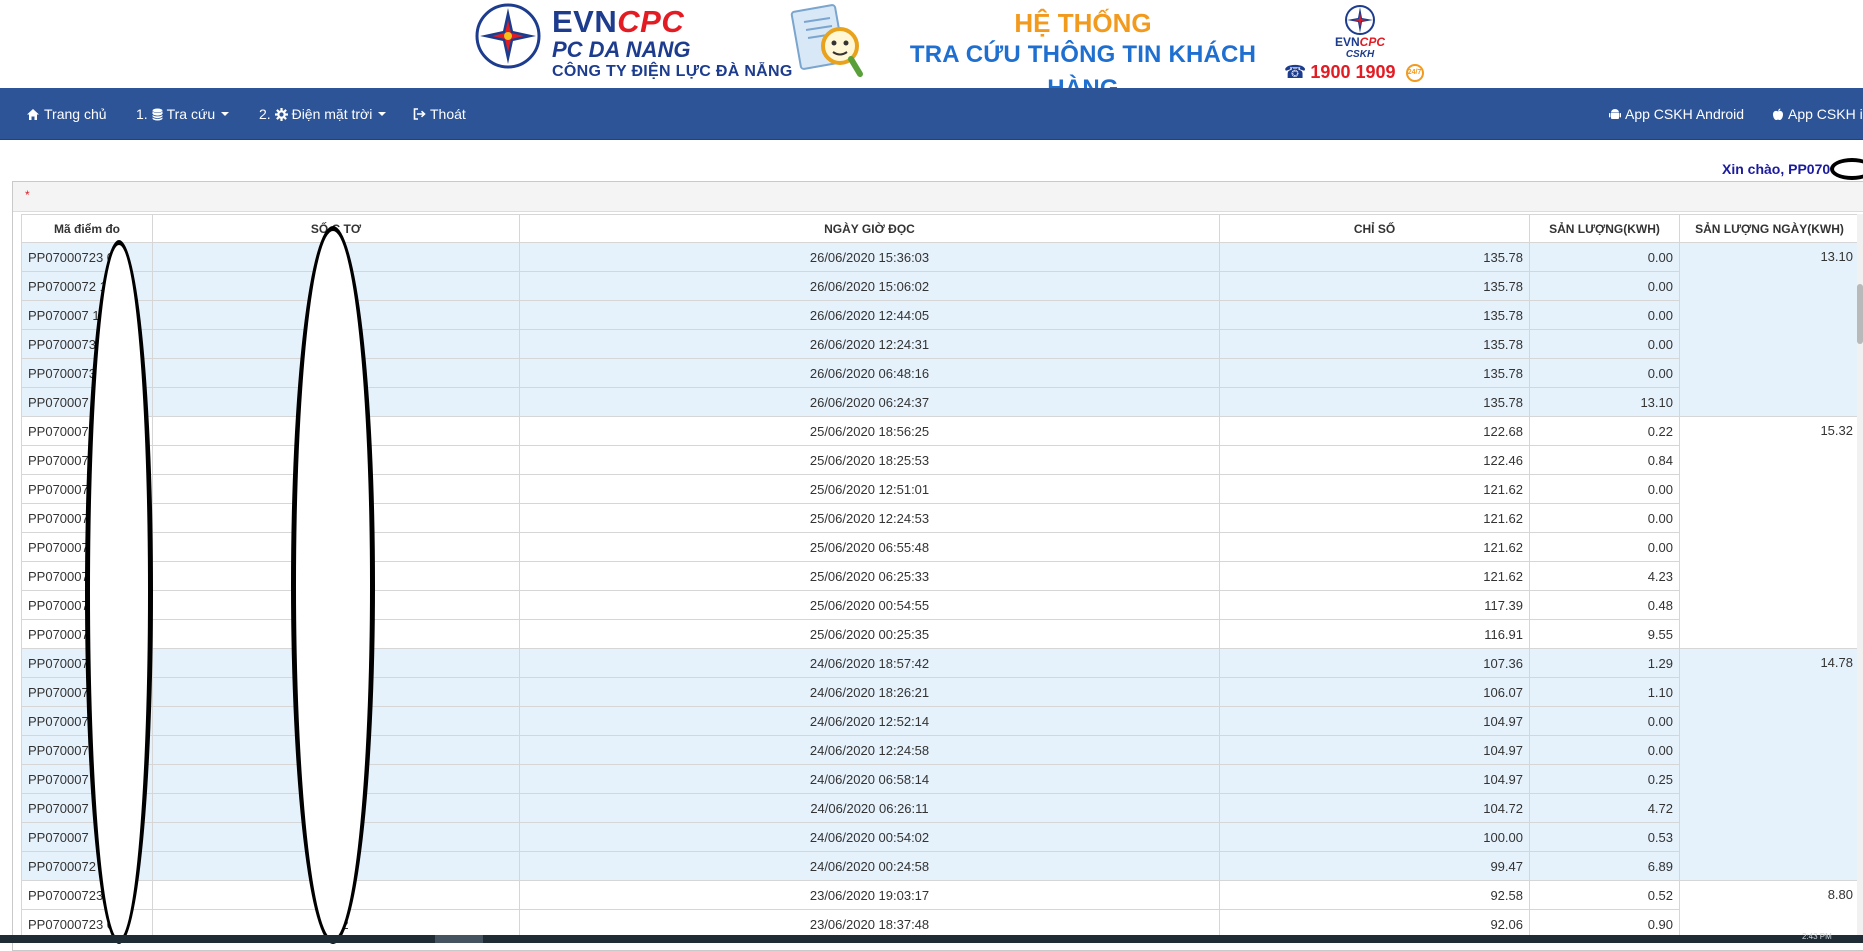 The height and width of the screenshot is (951, 1863). Describe the element at coordinates (940, 808) in the screenshot. I see `table-row: PP070007 24/06/2020 06:26:11 104.72 4.72` at that location.